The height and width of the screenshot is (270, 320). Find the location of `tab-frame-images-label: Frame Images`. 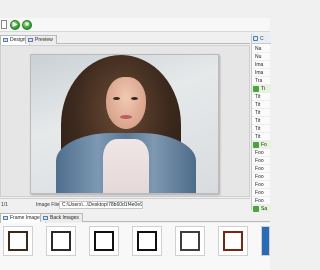

tab-frame-images-label: Frame Images is located at coordinates (26, 218).